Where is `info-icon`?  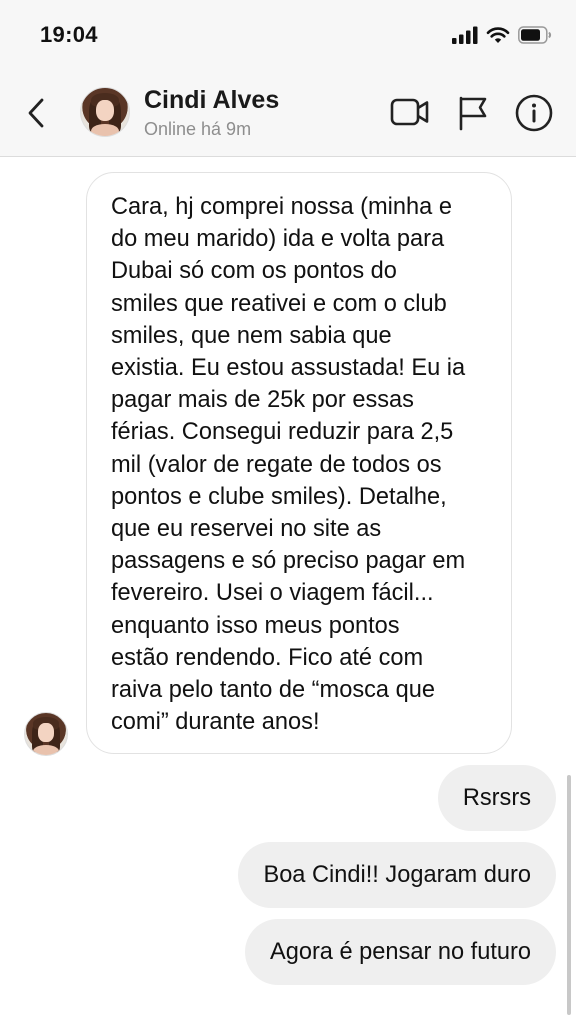
info-icon is located at coordinates (534, 113).